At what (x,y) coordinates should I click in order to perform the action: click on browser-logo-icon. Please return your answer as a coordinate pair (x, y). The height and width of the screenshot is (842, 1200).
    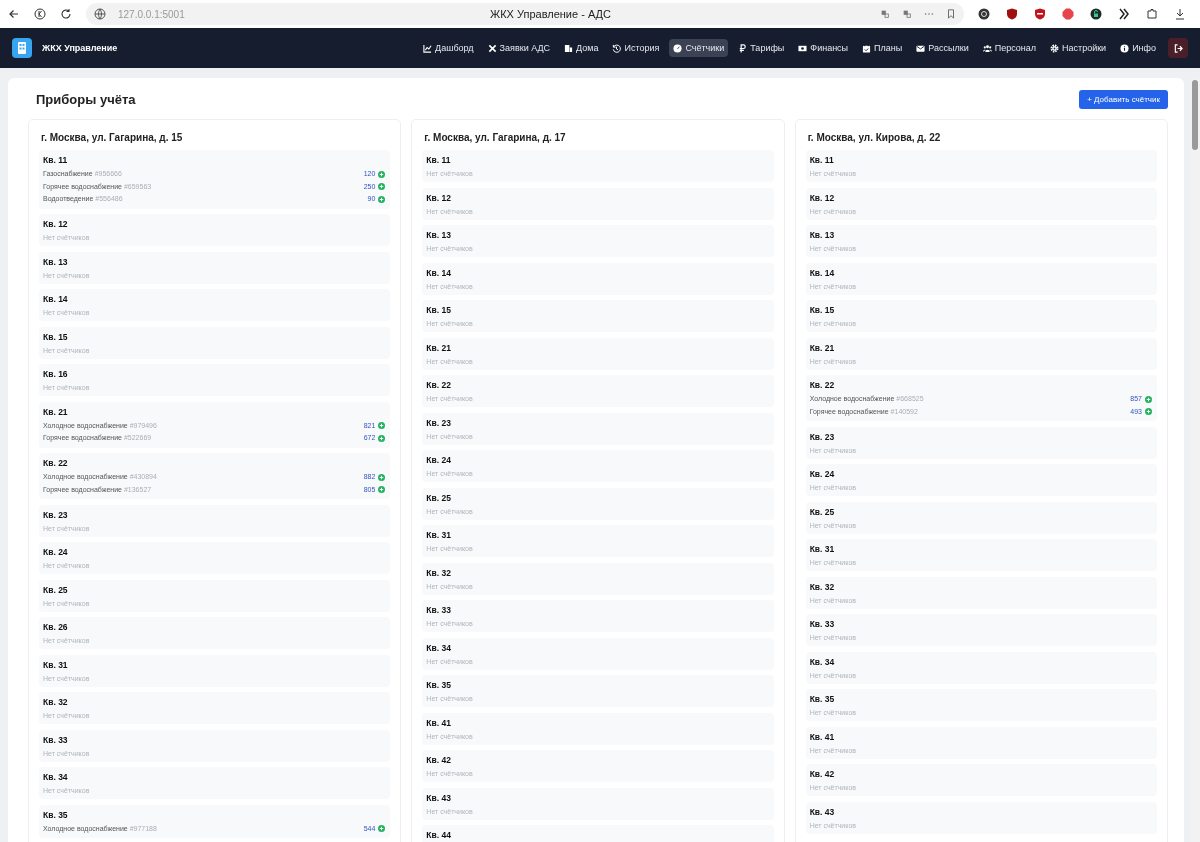
    Looking at the image, I should click on (40, 14).